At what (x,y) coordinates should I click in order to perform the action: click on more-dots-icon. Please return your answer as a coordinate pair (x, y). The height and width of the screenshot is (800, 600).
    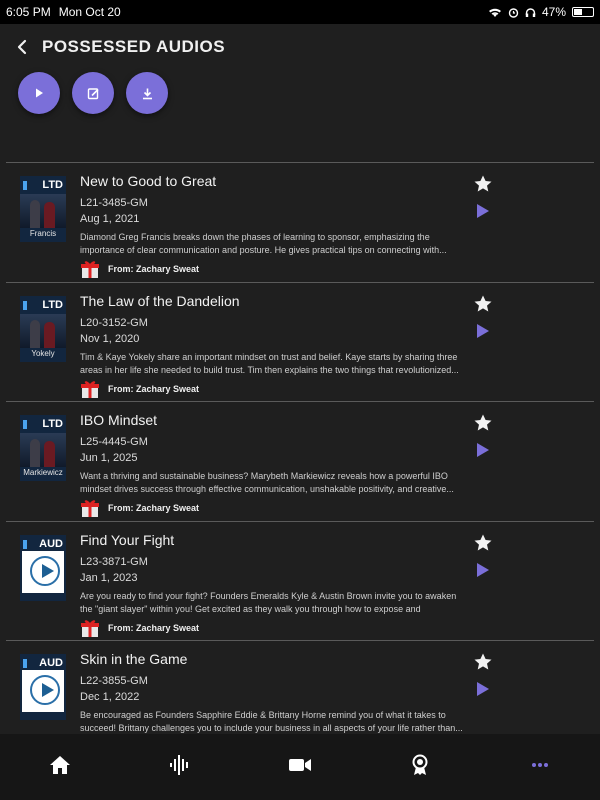
    Looking at the image, I should click on (540, 765).